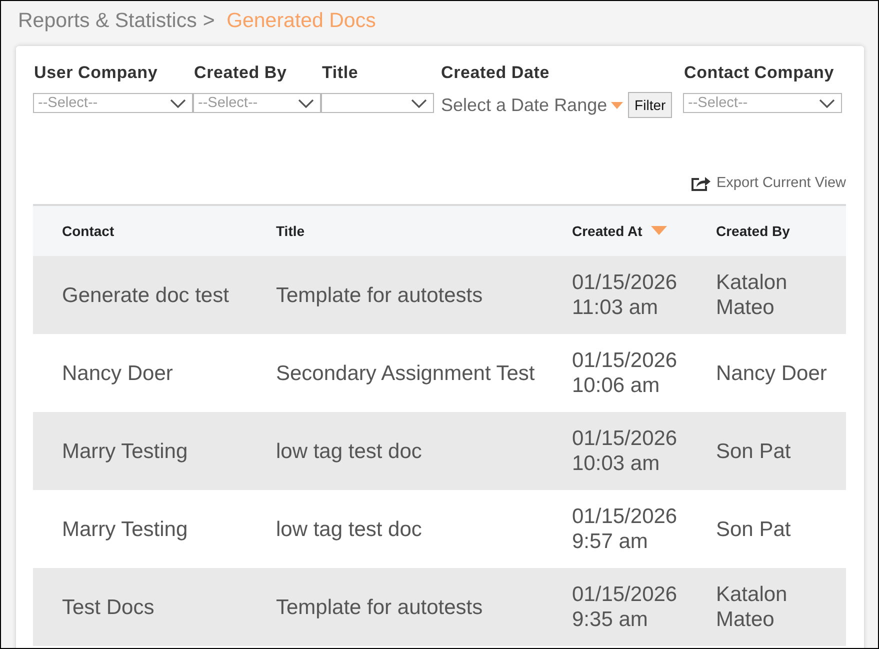 The image size is (879, 649). I want to click on filter-label: Title, so click(340, 73).